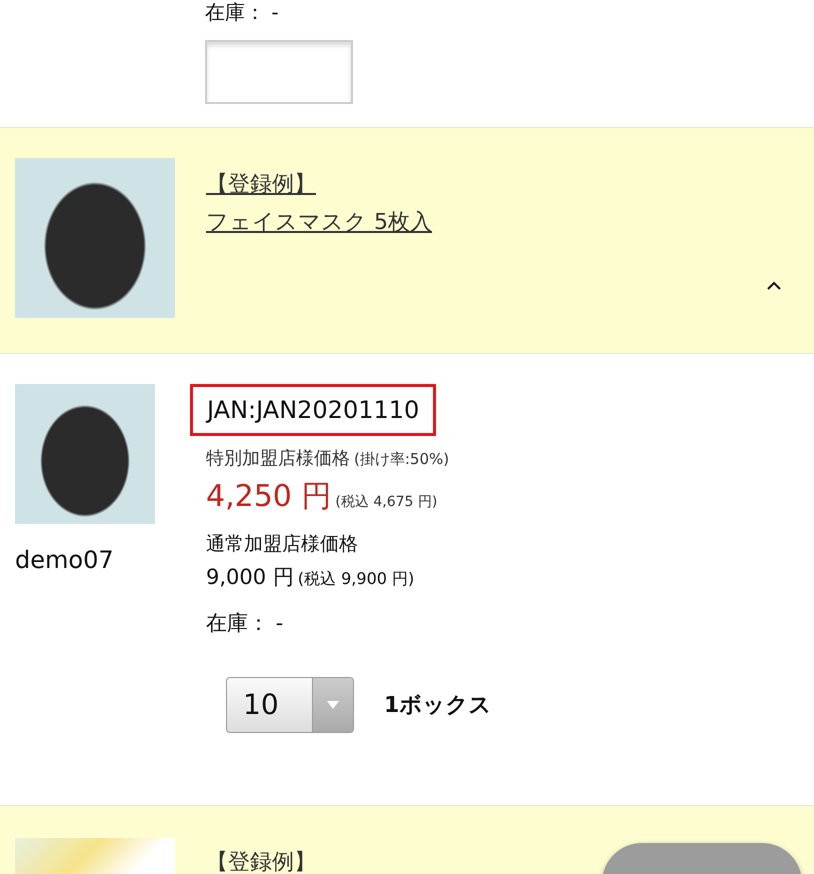 This screenshot has height=874, width=814. Describe the element at coordinates (279, 72) in the screenshot. I see `quantity-input` at that location.